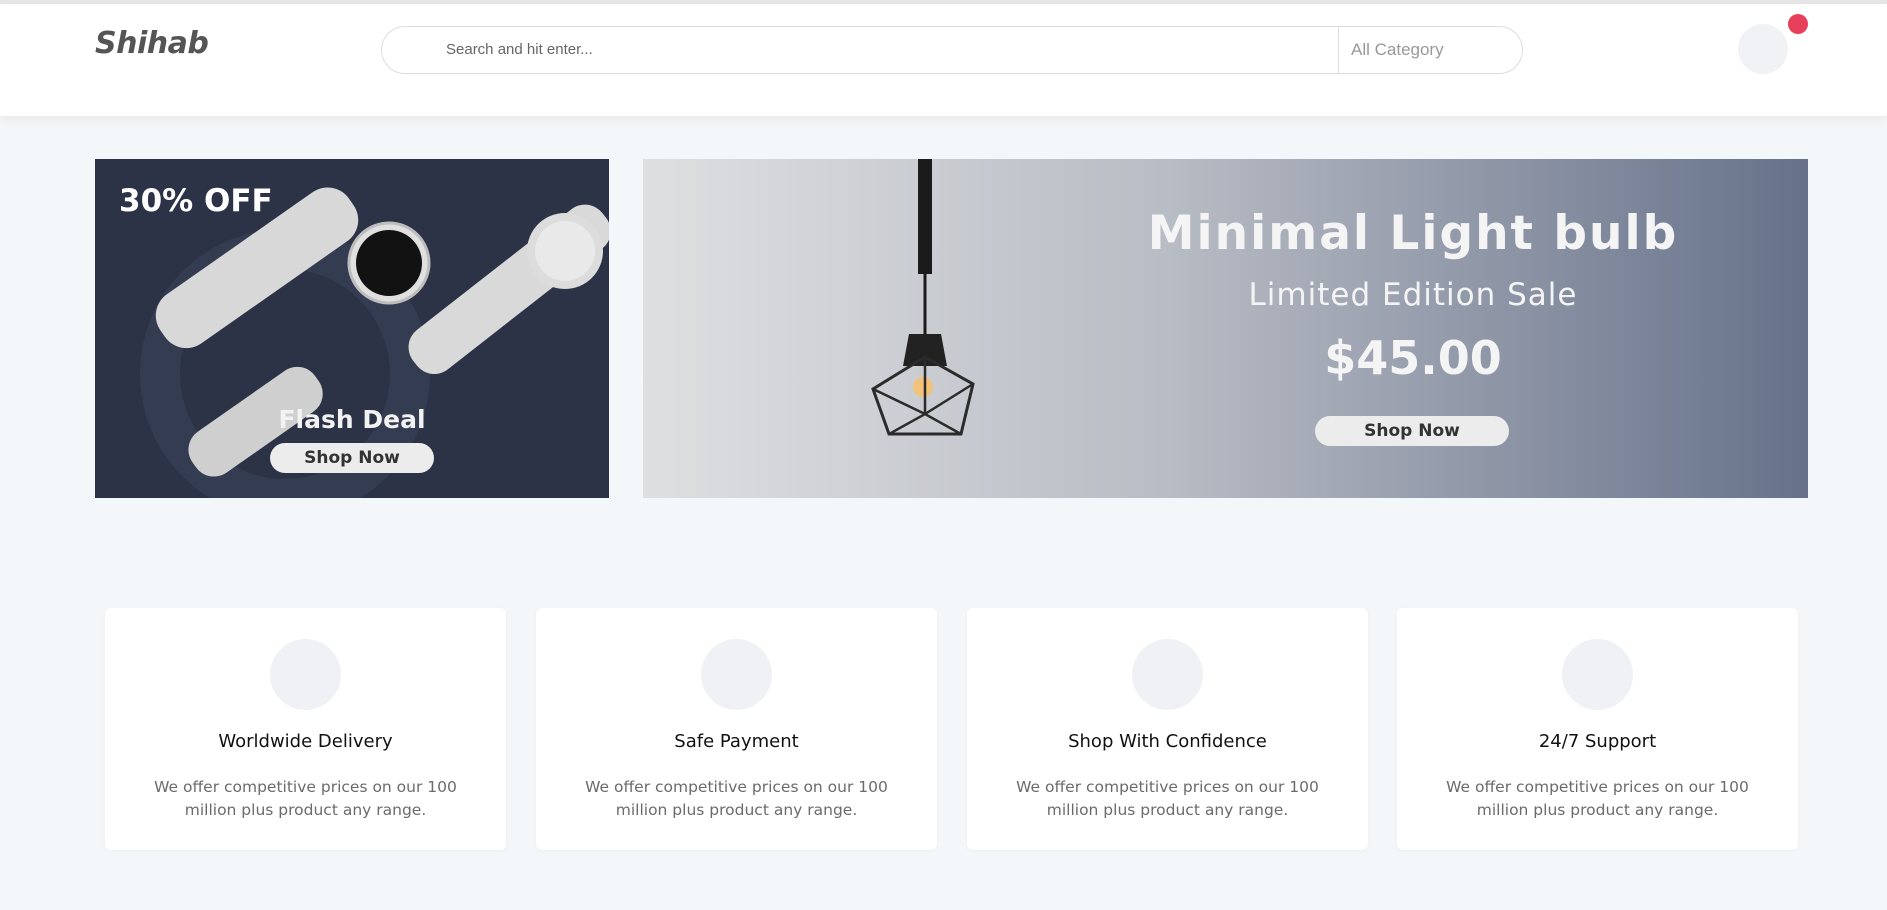 The width and height of the screenshot is (1887, 910). Describe the element at coordinates (1413, 358) in the screenshot. I see `banner-price: $45.00` at that location.